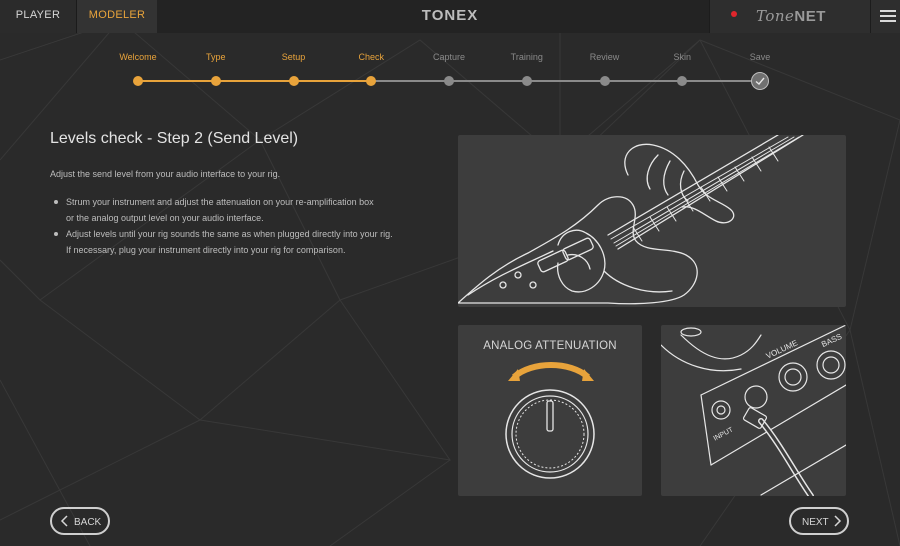 Image resolution: width=900 pixels, height=546 pixels. I want to click on chevron-right-icon, so click(838, 521).